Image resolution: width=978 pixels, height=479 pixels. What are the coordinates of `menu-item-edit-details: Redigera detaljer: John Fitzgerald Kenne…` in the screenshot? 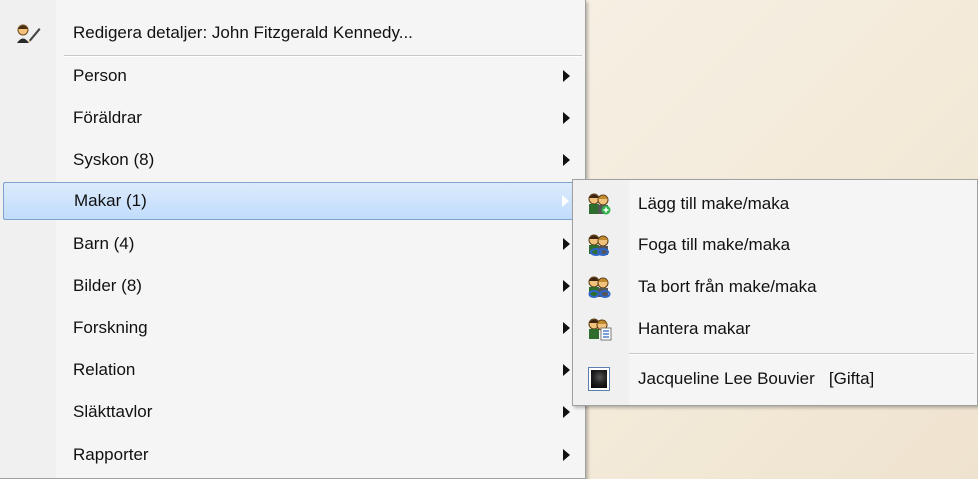 It's located at (292, 33).